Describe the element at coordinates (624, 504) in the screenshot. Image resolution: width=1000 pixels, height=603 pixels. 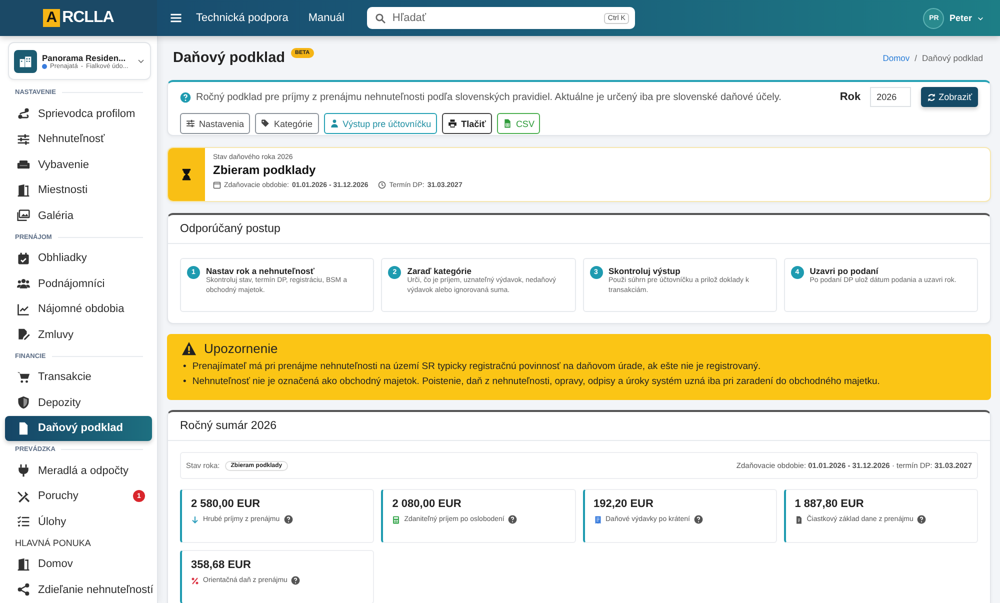
I see `metric-value: 192,20 EUR` at that location.